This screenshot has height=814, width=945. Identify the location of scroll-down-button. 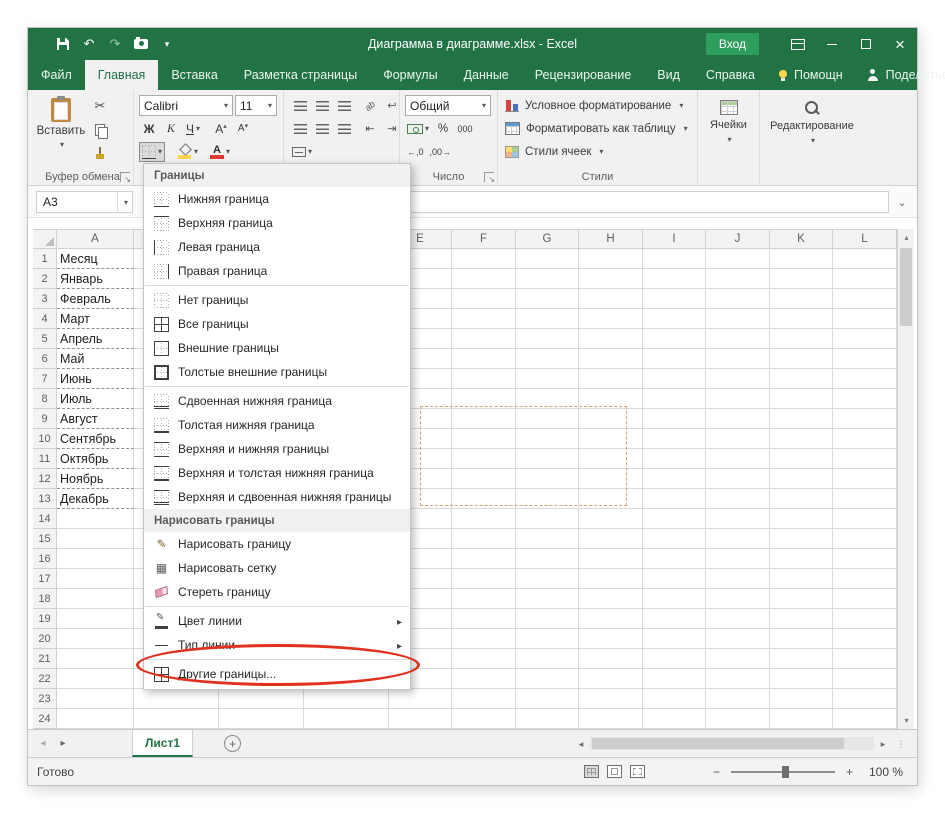
(906, 720).